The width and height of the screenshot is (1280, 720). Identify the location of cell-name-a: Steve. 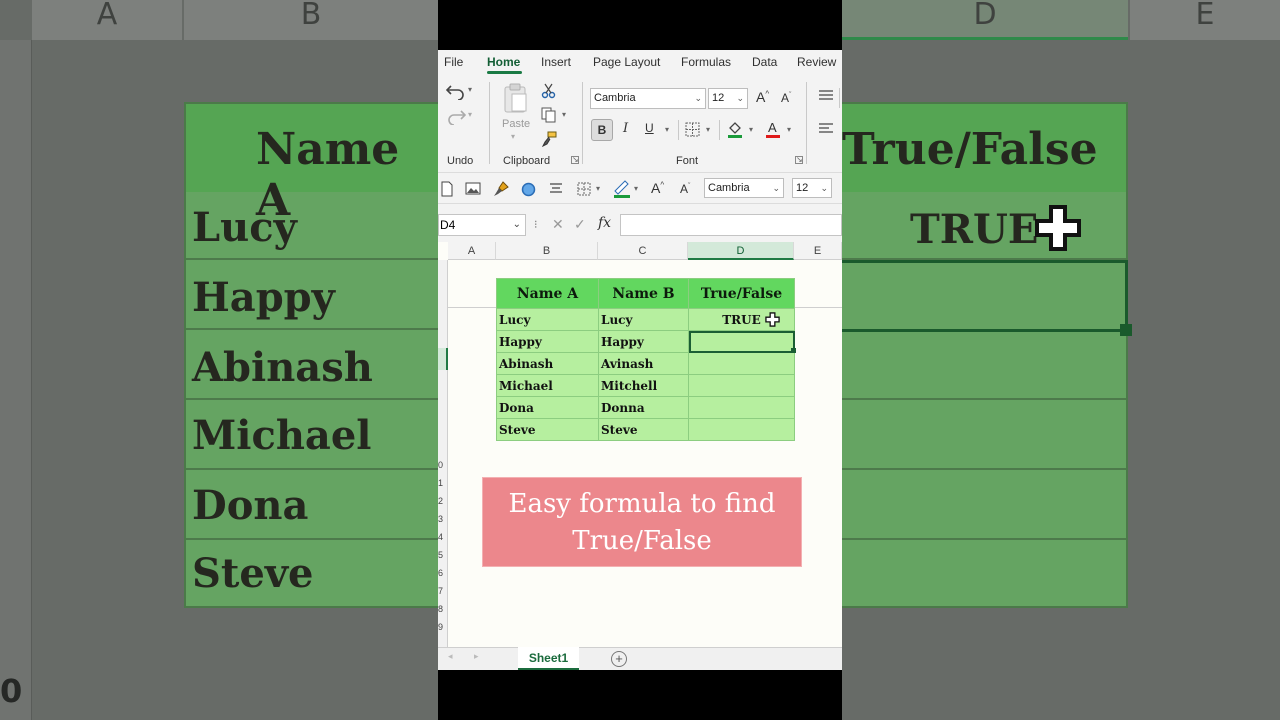
(547, 429).